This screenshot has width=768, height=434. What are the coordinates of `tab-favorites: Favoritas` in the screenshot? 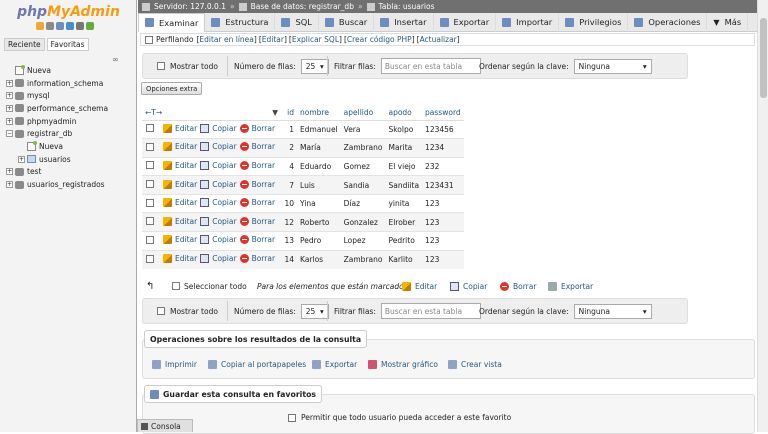 It's located at (67, 44).